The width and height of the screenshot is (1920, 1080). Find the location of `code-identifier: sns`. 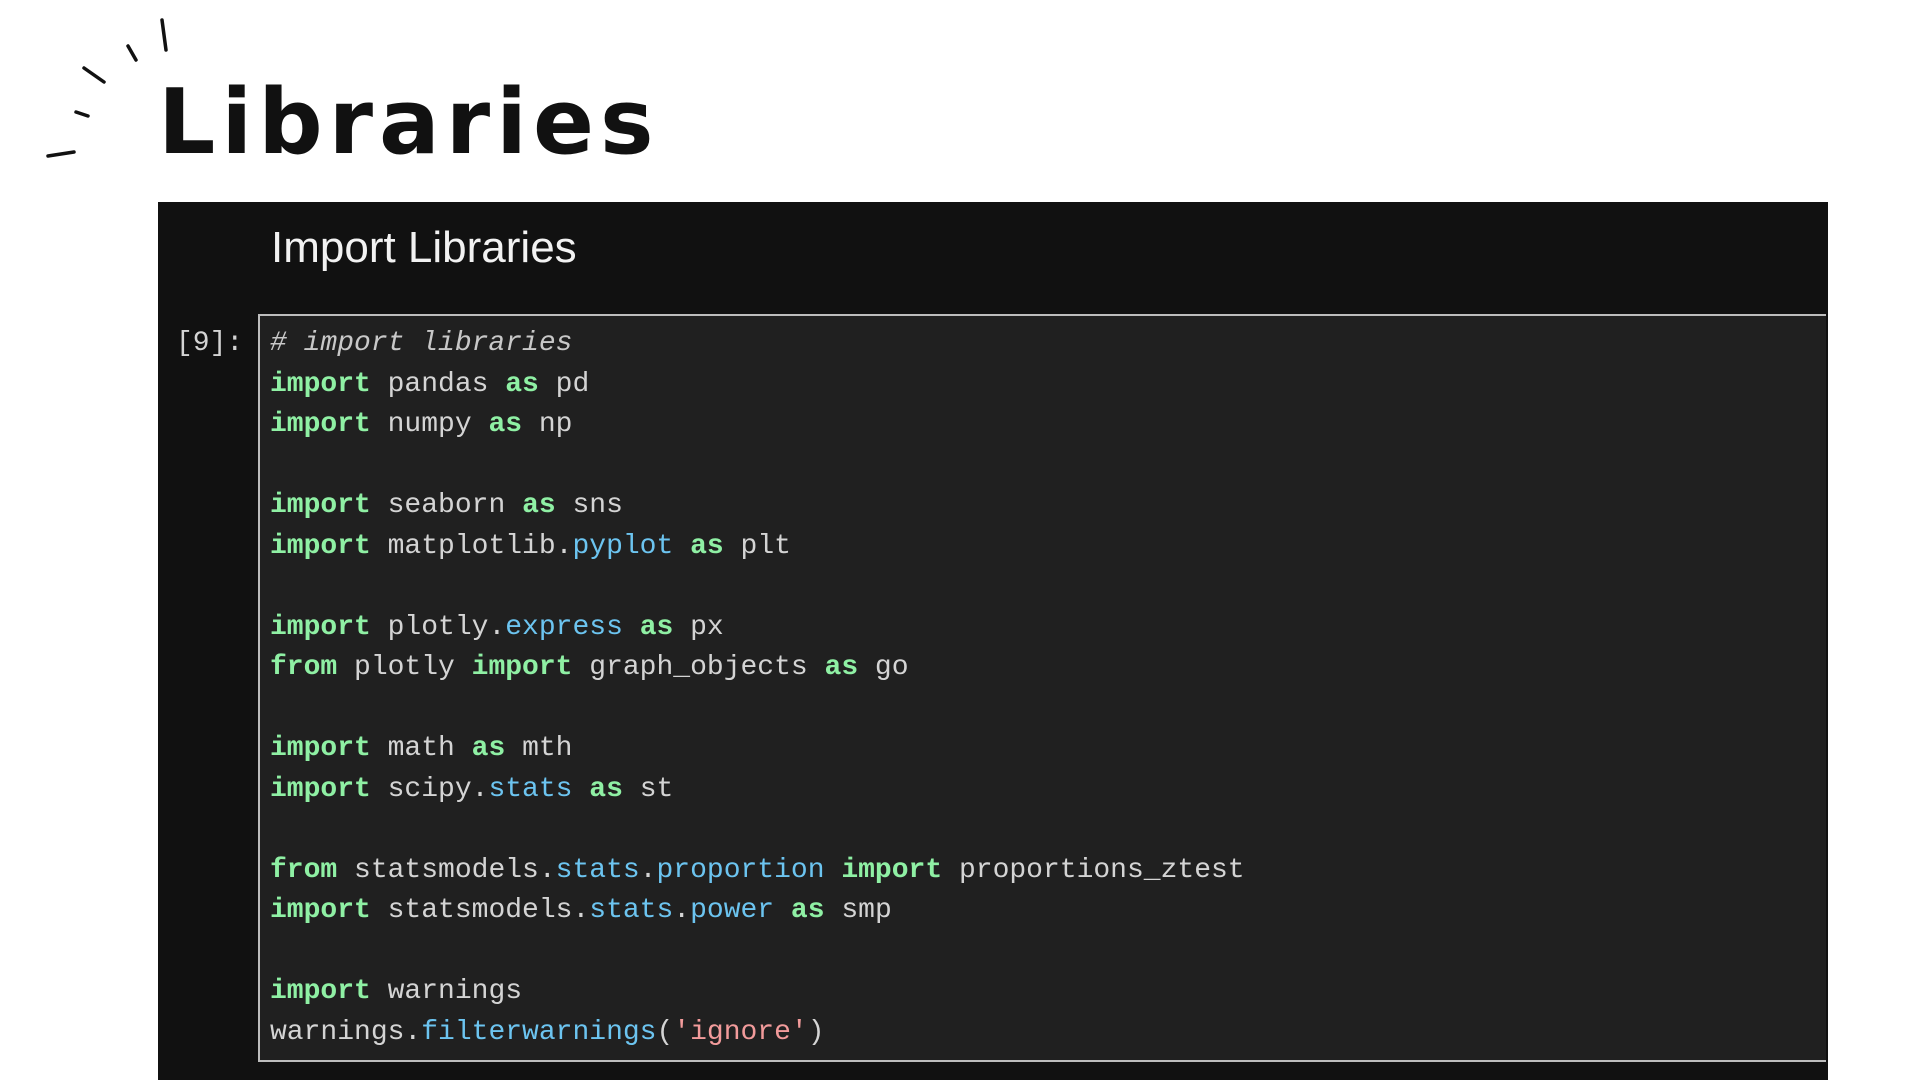

code-identifier: sns is located at coordinates (589, 505).